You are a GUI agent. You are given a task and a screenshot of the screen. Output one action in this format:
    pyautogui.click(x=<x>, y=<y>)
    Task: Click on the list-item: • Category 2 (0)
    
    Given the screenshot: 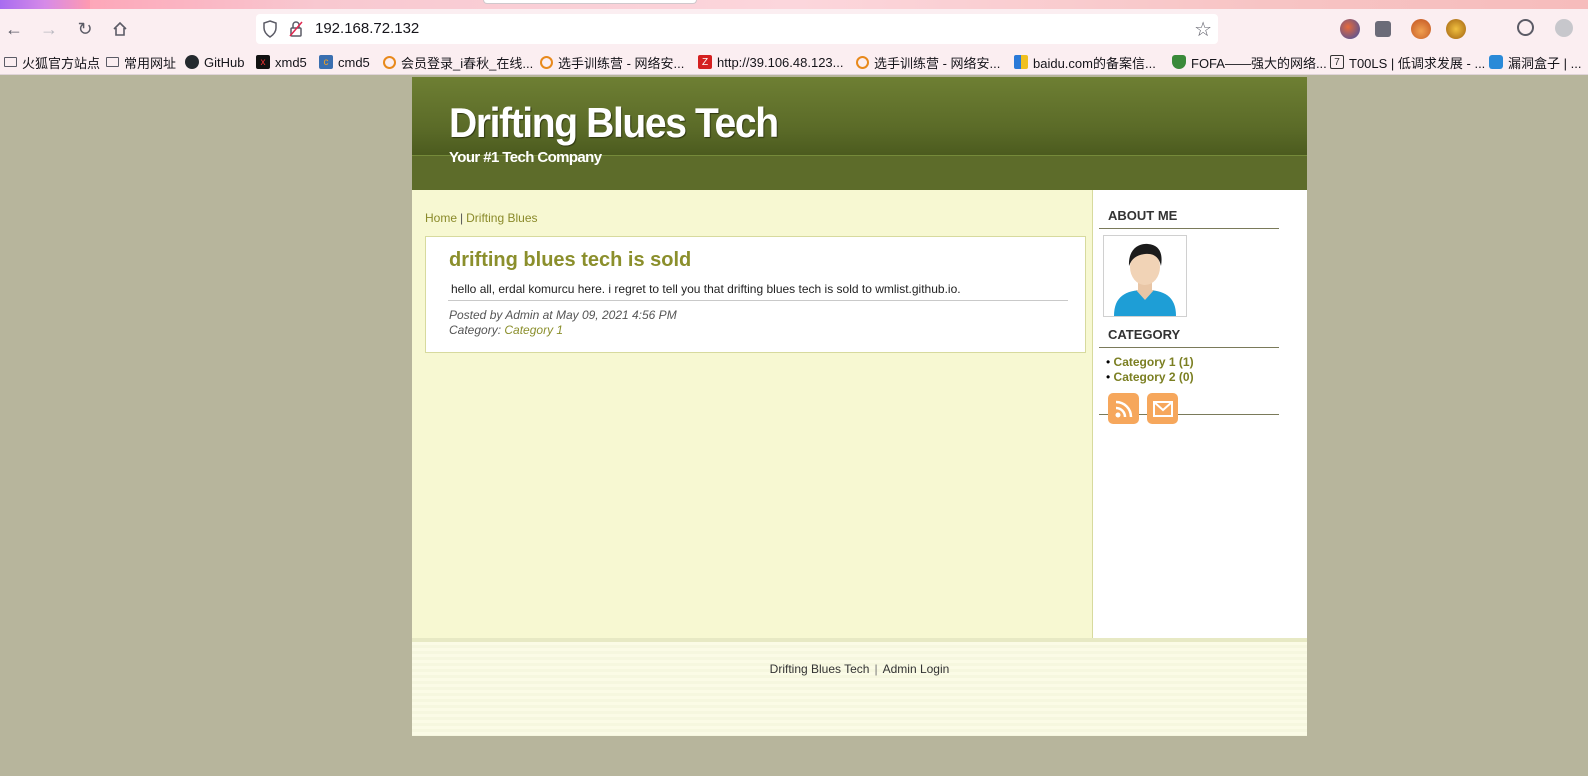 What is the action you would take?
    pyautogui.click(x=1150, y=377)
    